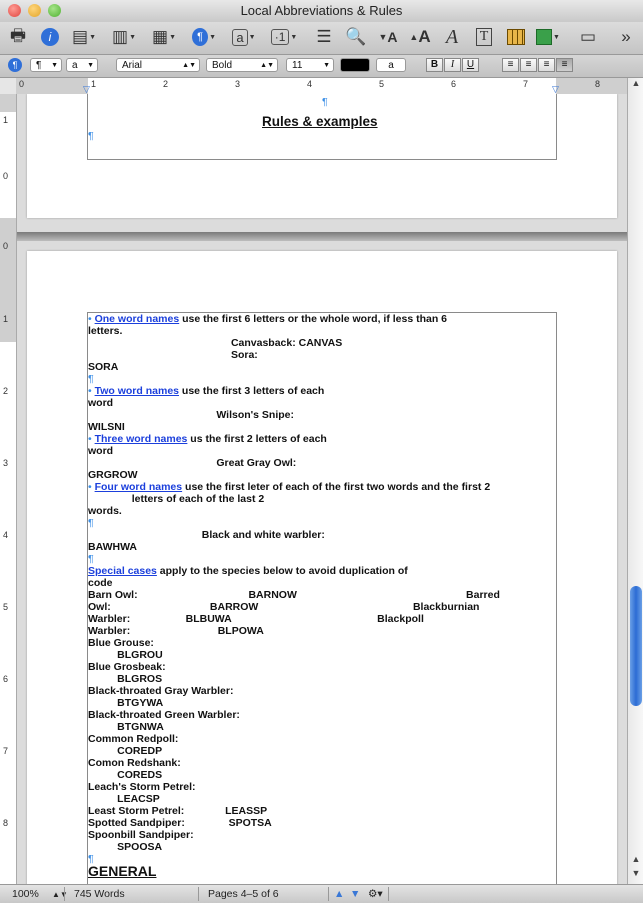 This screenshot has height=903, width=643. Describe the element at coordinates (635, 481) in the screenshot. I see `vertical-scrollbar: ▲ ▲ ▼` at that location.